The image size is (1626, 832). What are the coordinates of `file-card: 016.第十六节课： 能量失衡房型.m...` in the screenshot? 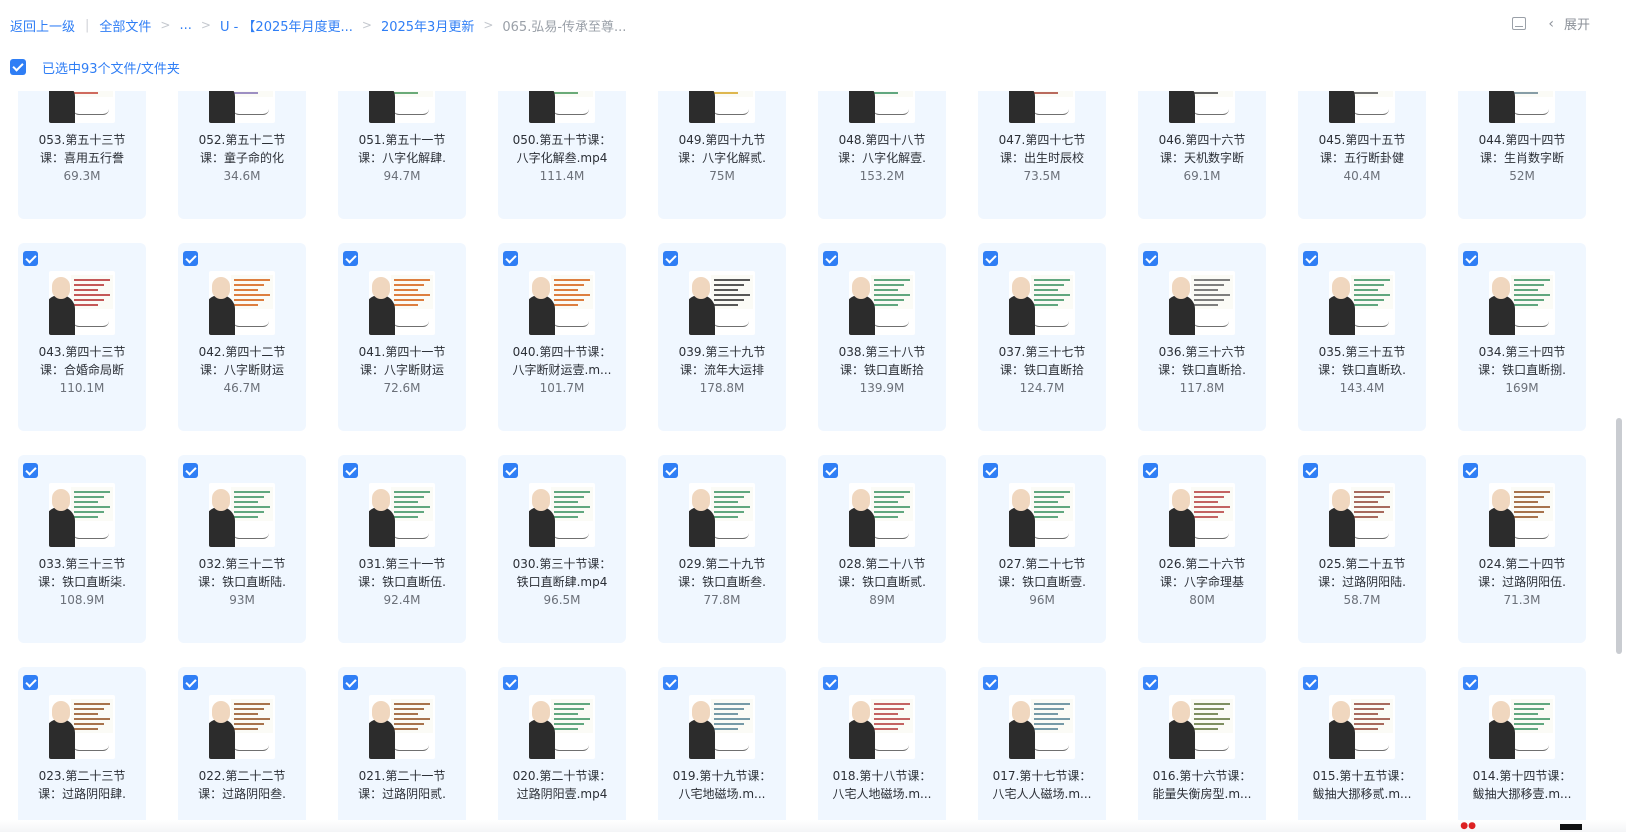 It's located at (1202, 749).